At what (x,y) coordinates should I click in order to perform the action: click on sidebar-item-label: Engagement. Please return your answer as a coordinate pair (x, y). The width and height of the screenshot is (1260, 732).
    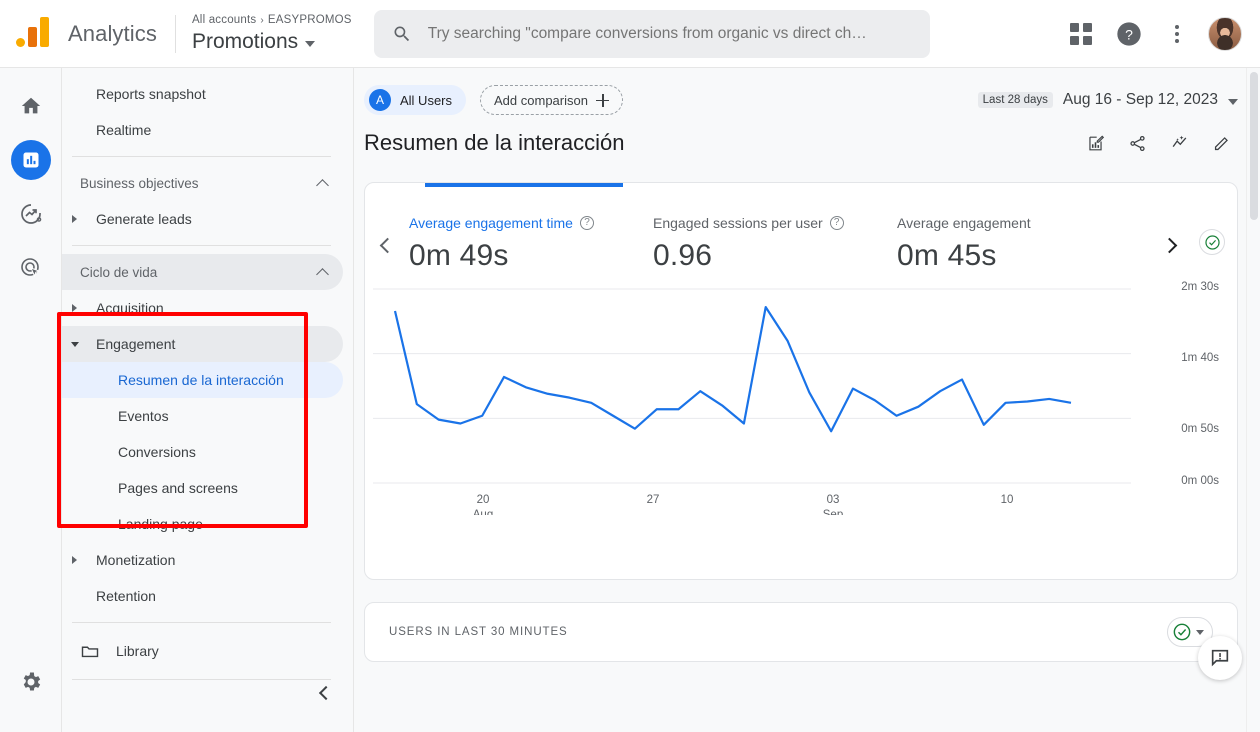
    Looking at the image, I should click on (136, 344).